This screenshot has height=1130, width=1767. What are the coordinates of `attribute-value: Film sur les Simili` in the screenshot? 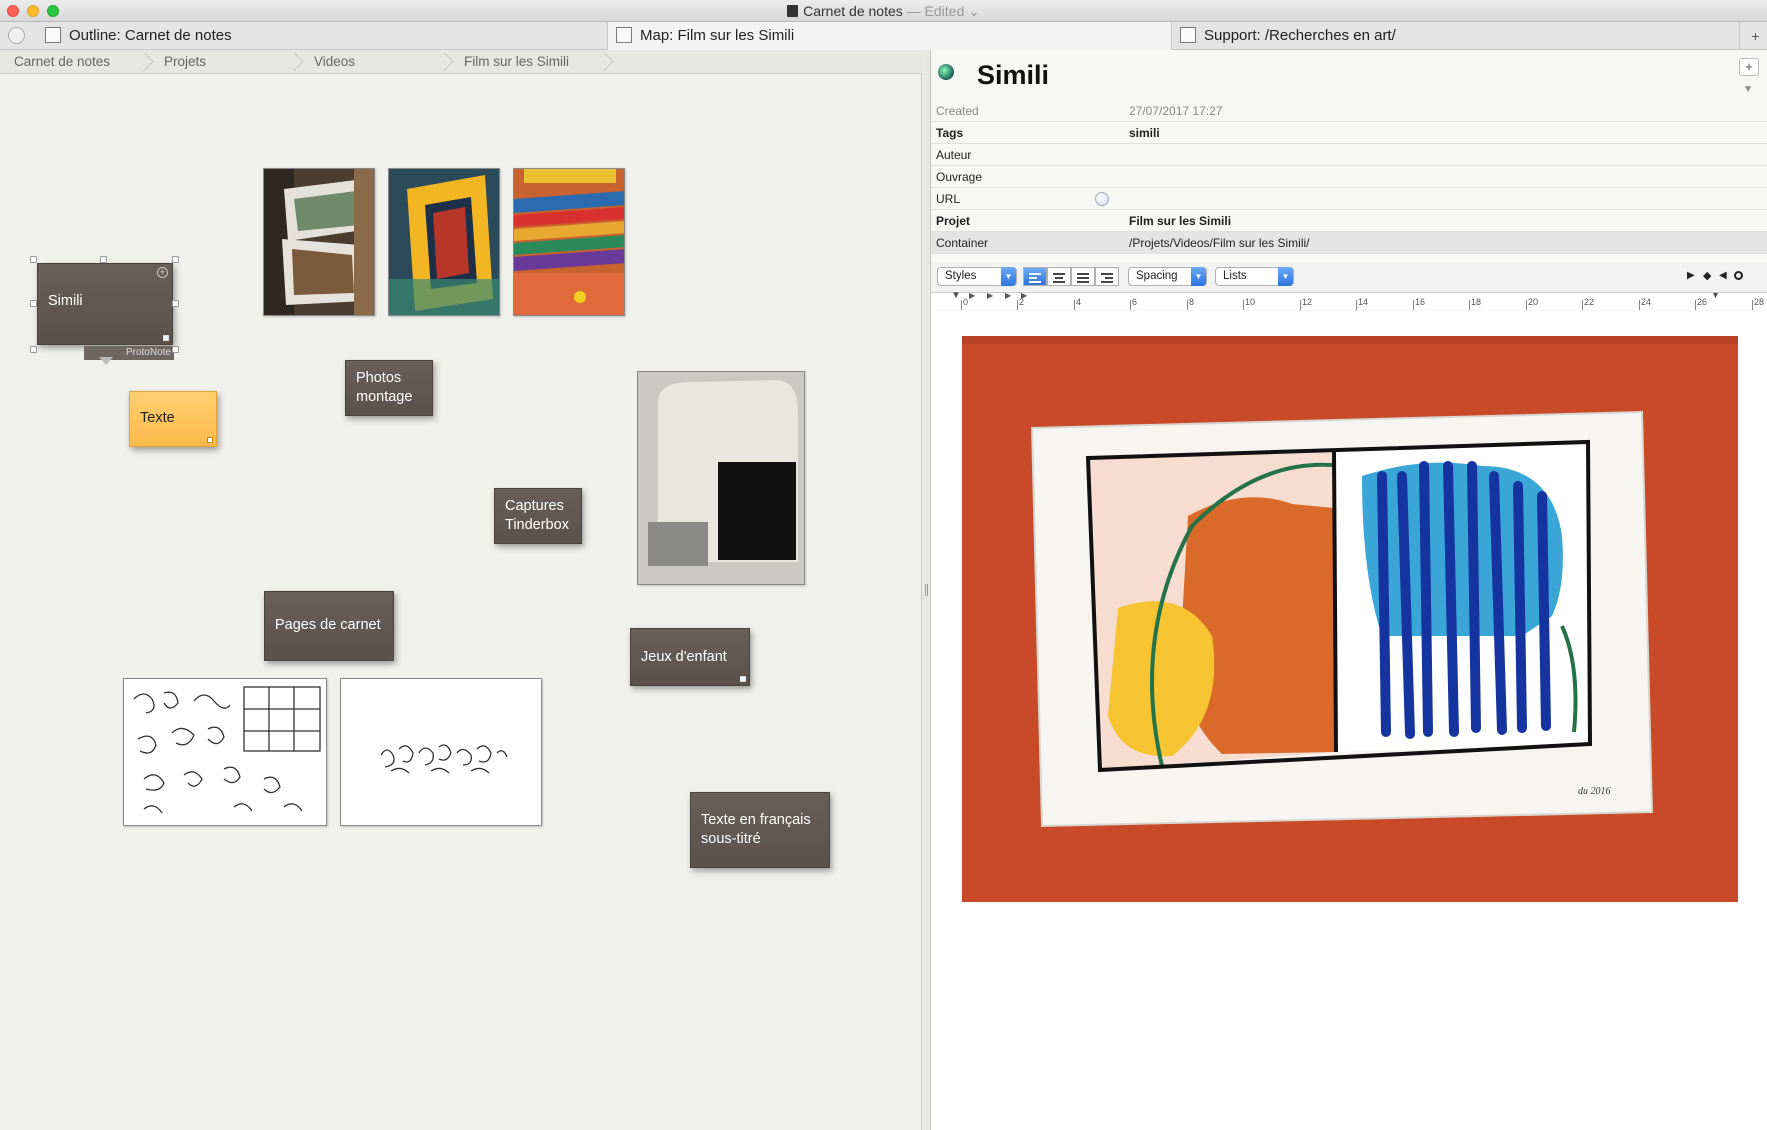 It's located at (1180, 221).